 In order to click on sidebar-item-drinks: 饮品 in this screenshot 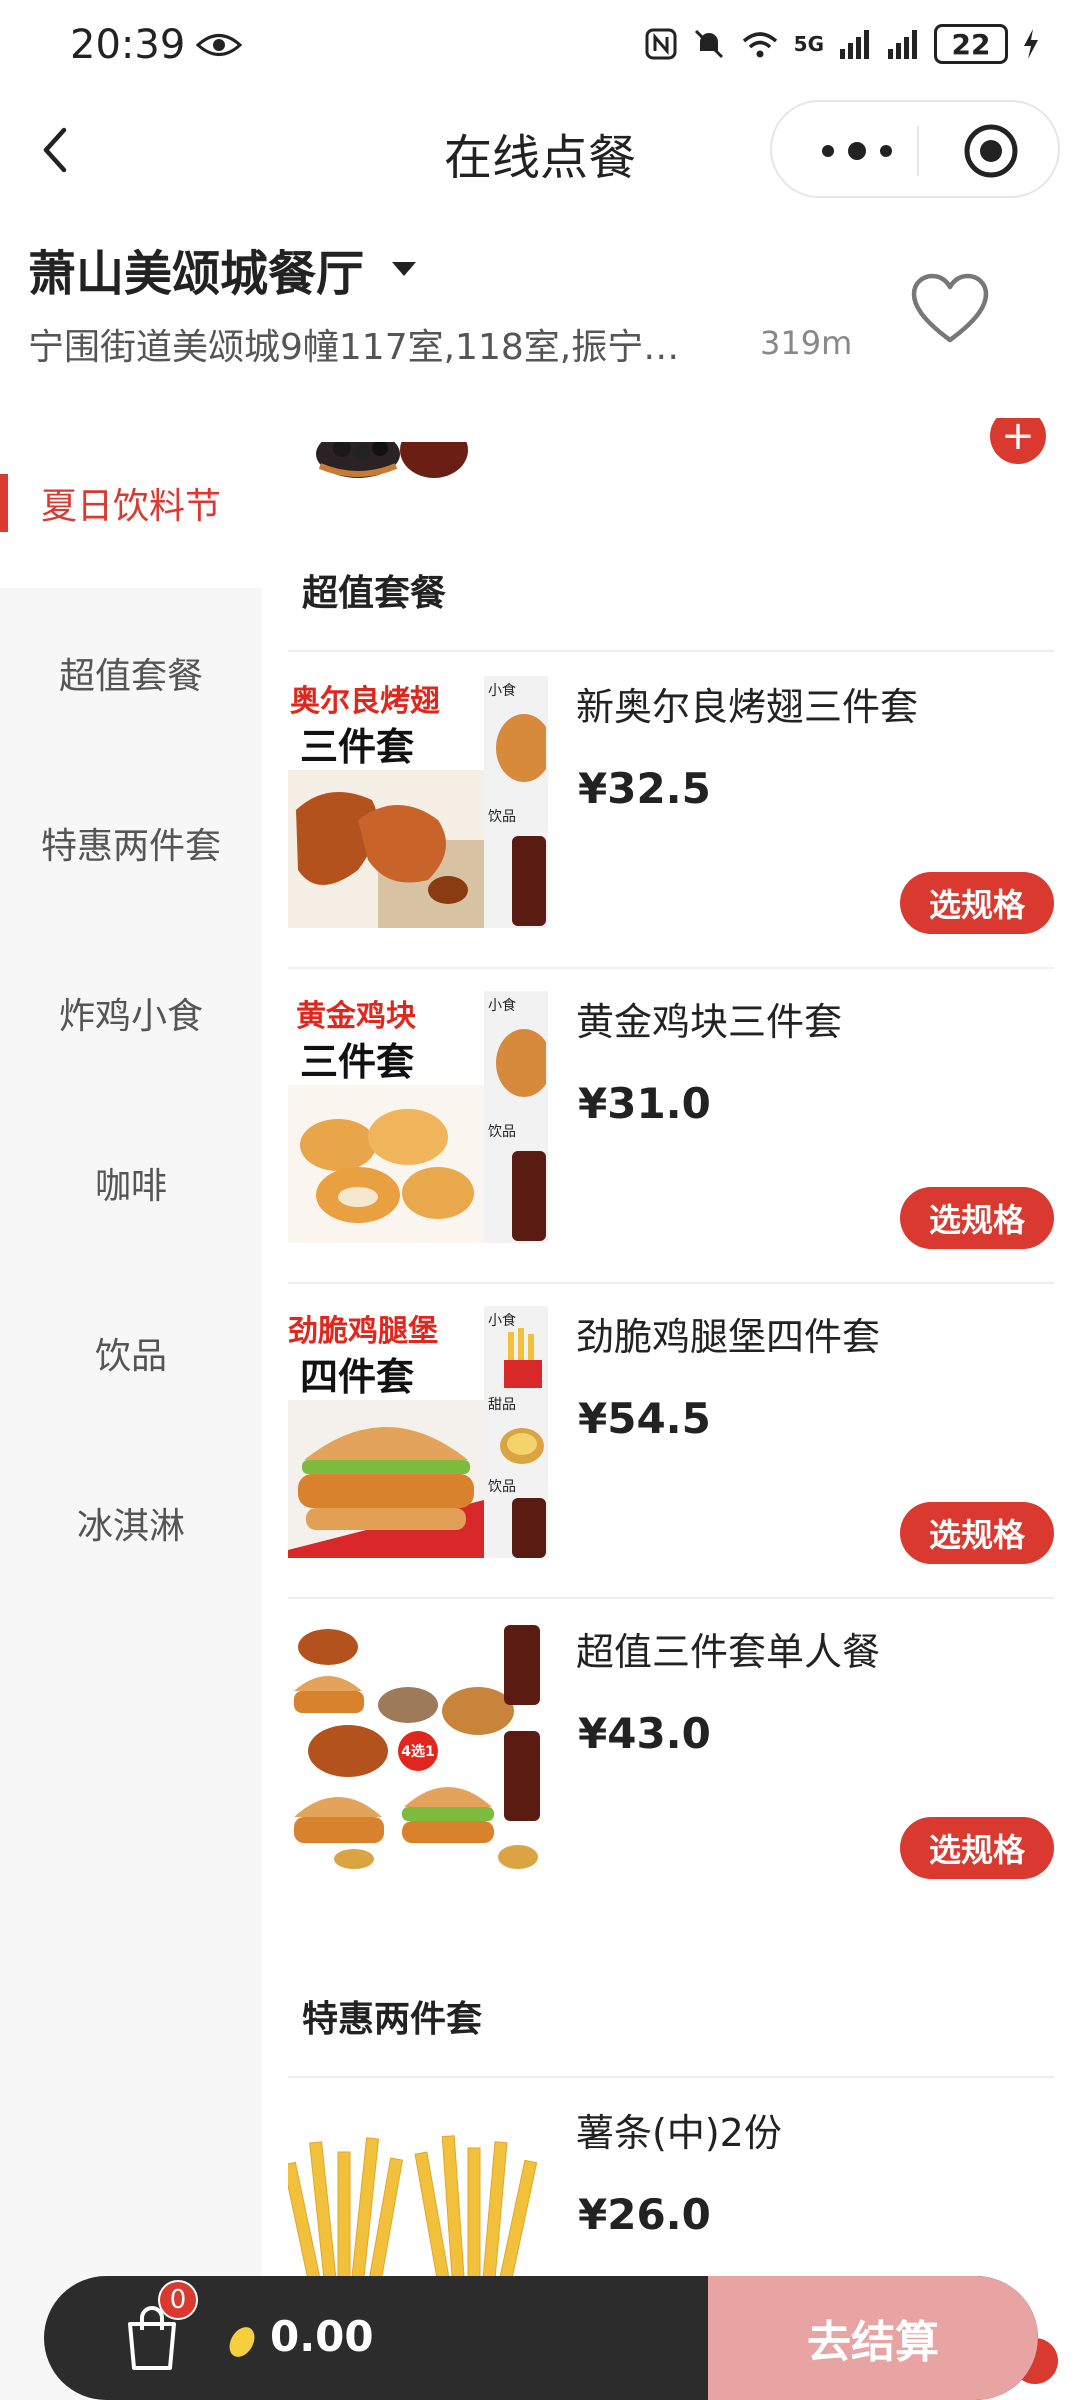, I will do `click(131, 1353)`.